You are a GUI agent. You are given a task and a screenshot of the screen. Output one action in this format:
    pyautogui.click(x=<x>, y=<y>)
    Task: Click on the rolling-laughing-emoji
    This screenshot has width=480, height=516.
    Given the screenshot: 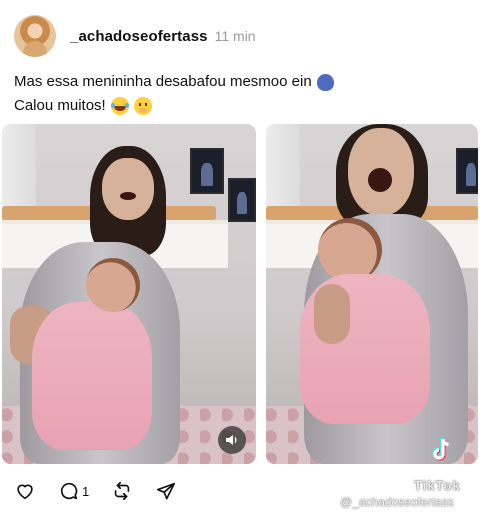 What is the action you would take?
    pyautogui.click(x=119, y=106)
    